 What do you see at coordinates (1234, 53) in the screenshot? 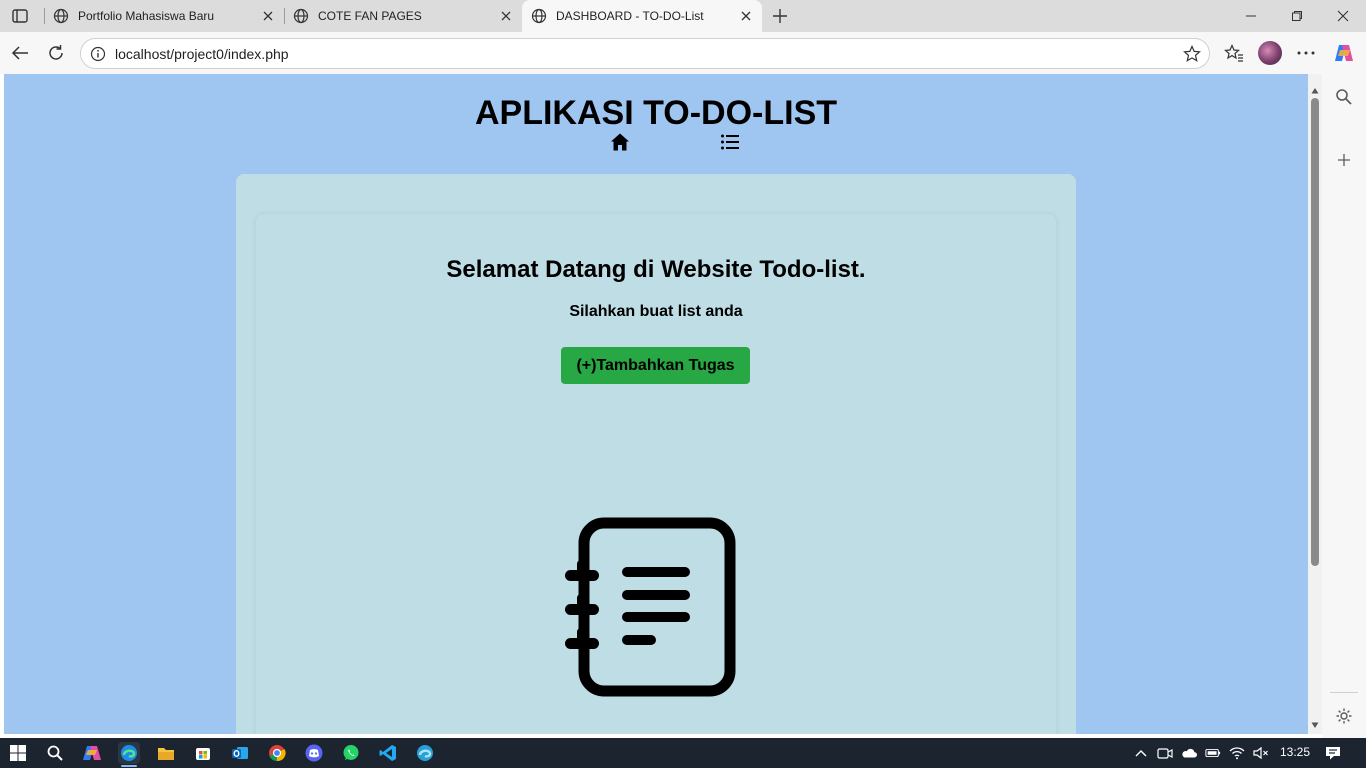
I see `favorites-icon` at bounding box center [1234, 53].